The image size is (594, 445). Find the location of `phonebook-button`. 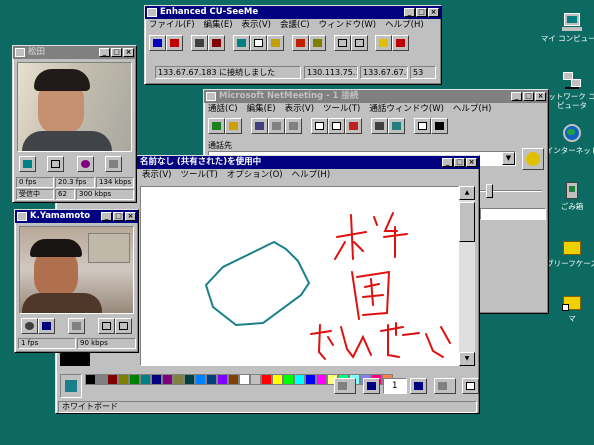

phonebook-button is located at coordinates (241, 43).